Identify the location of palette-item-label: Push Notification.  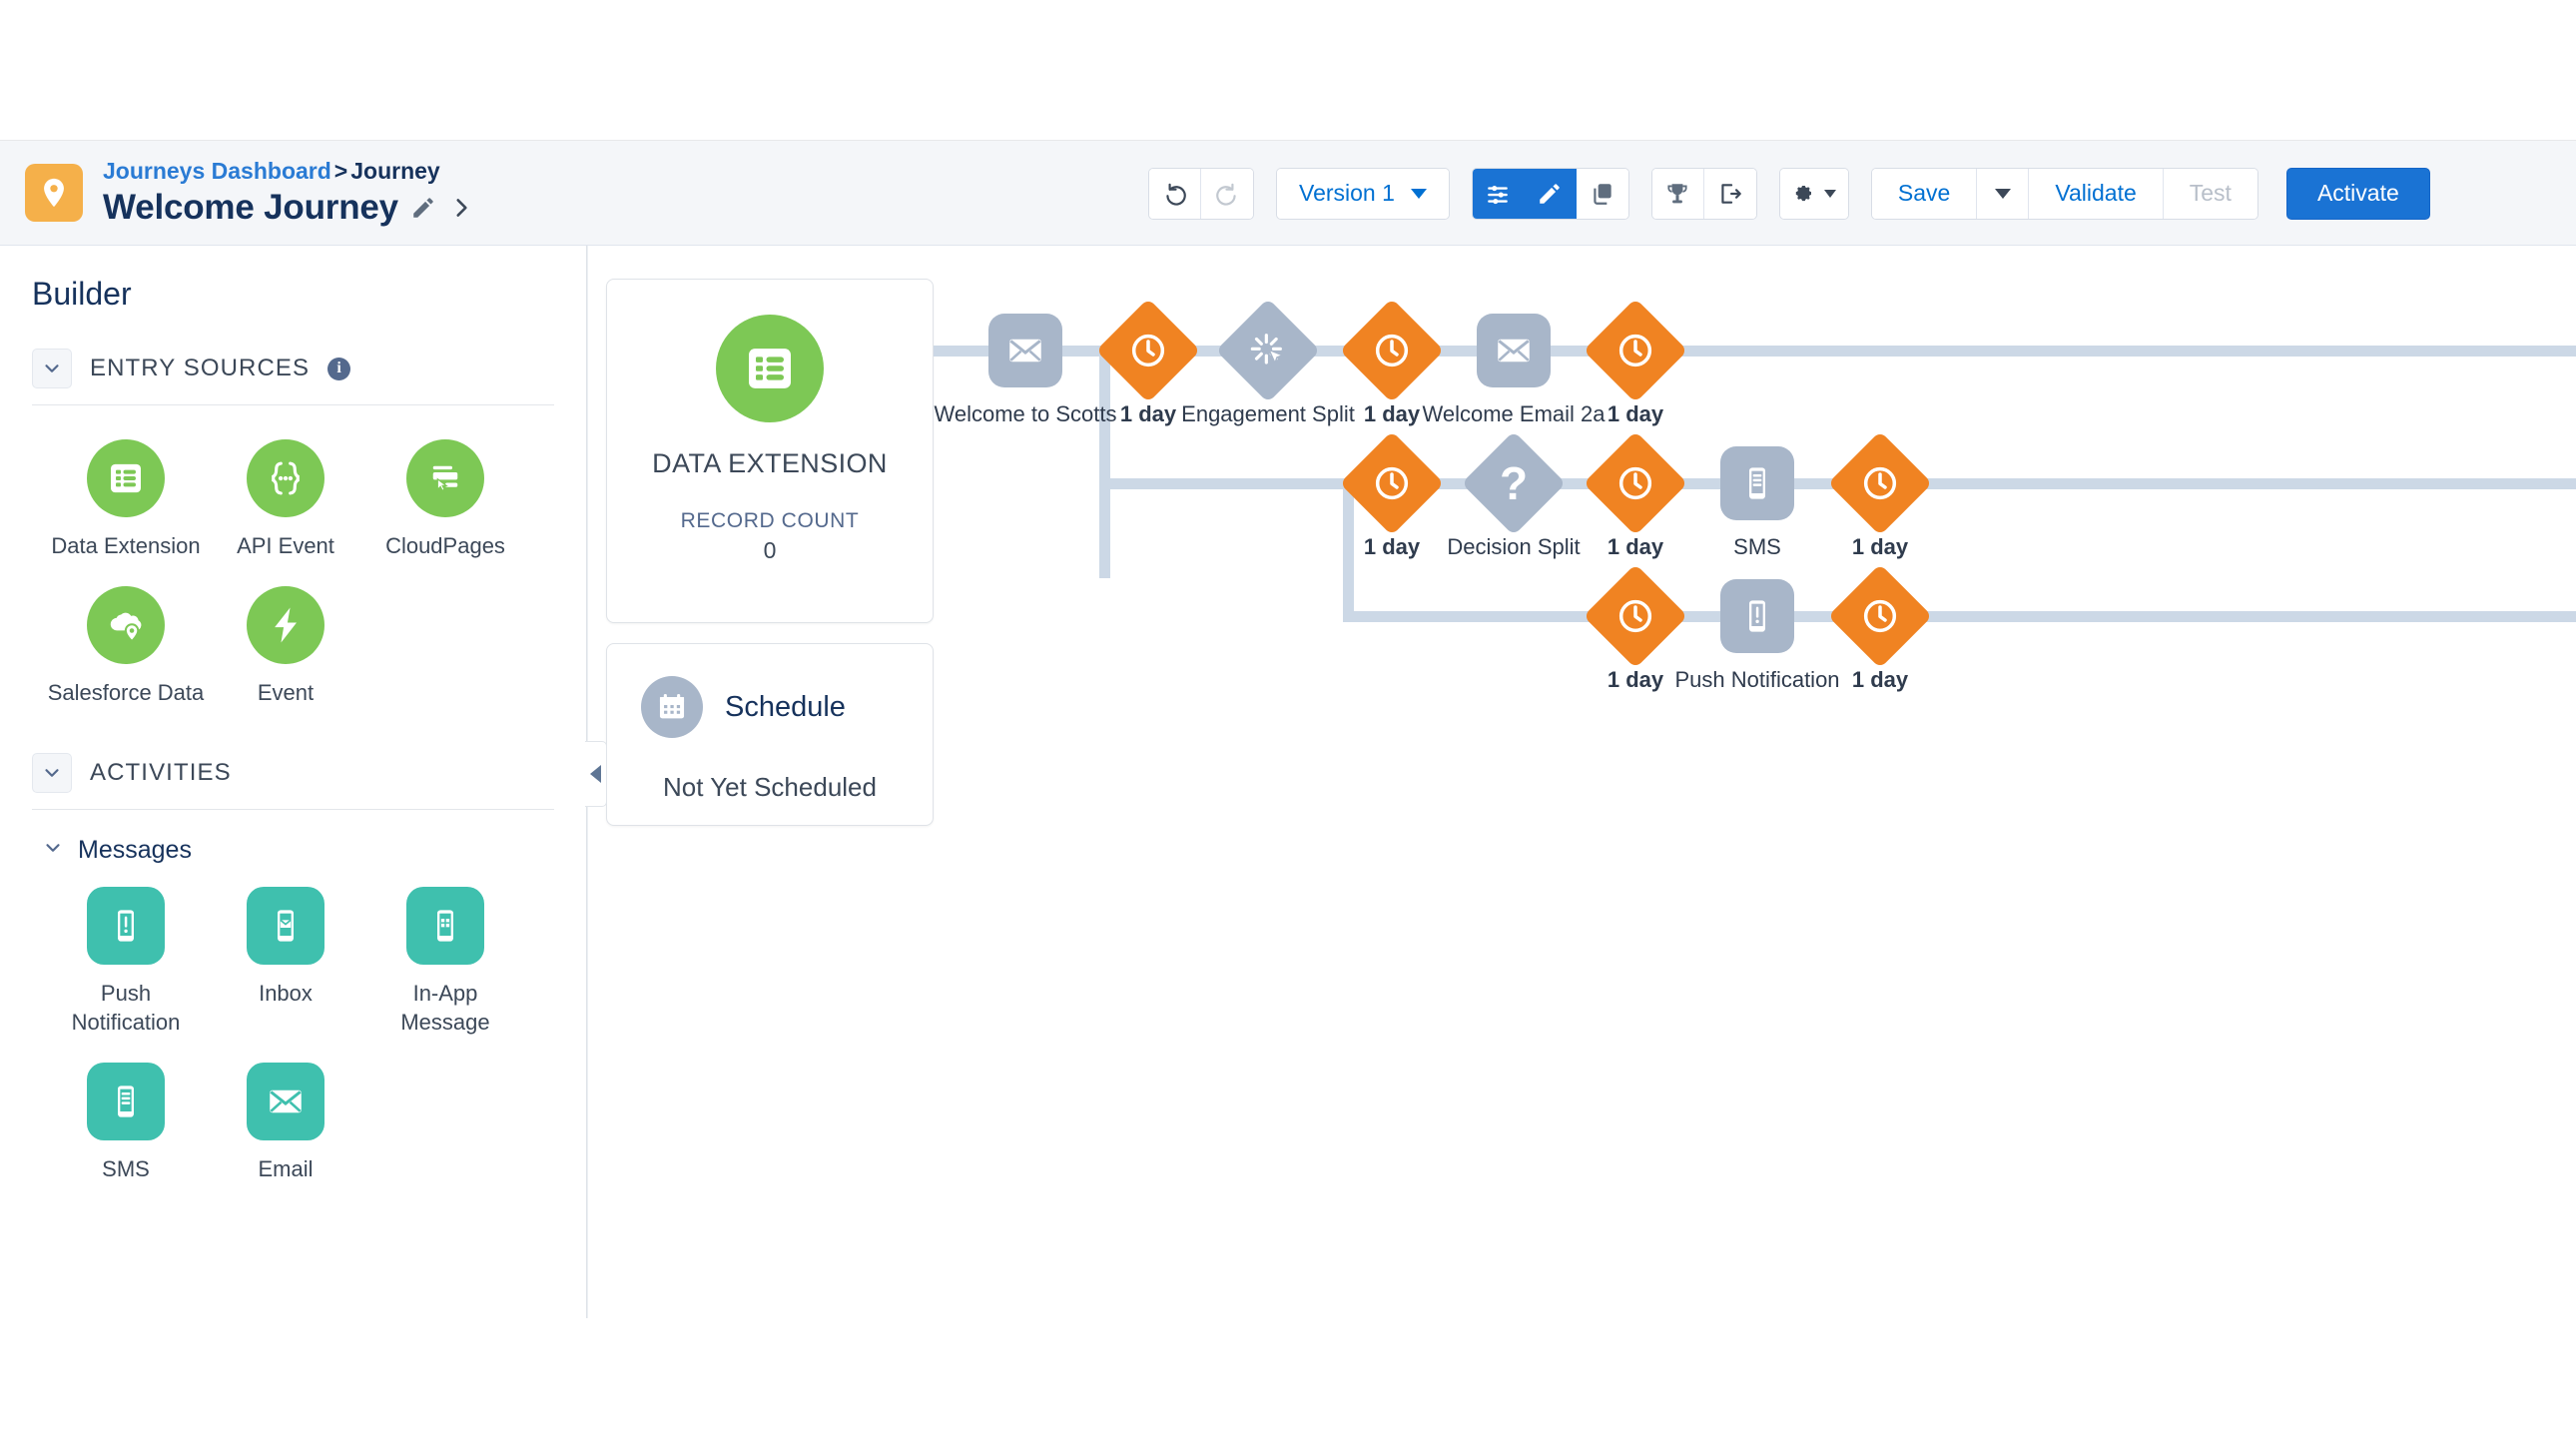
(126, 1008).